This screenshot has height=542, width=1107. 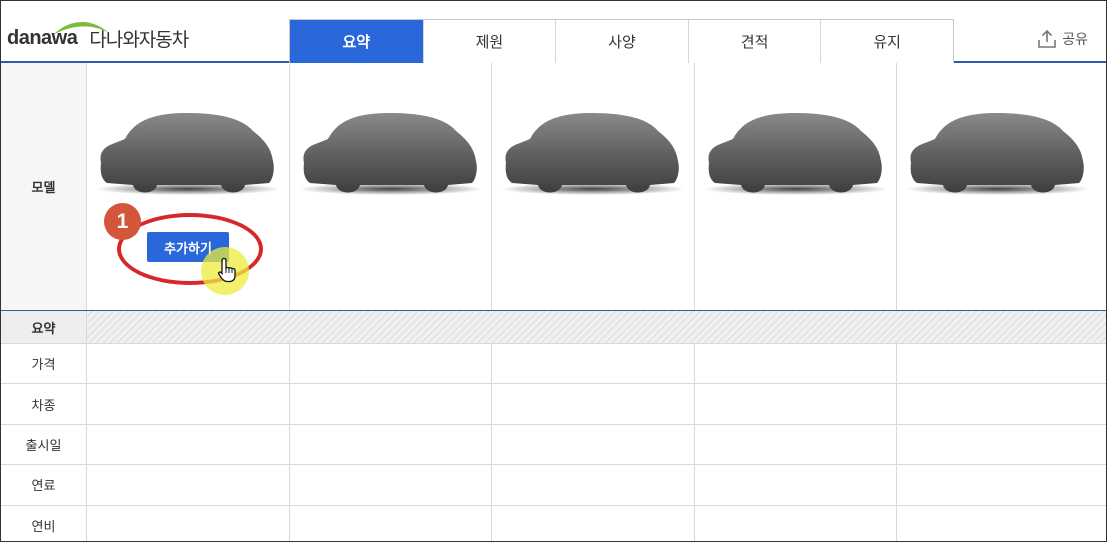 I want to click on share-icon, so click(x=1047, y=38).